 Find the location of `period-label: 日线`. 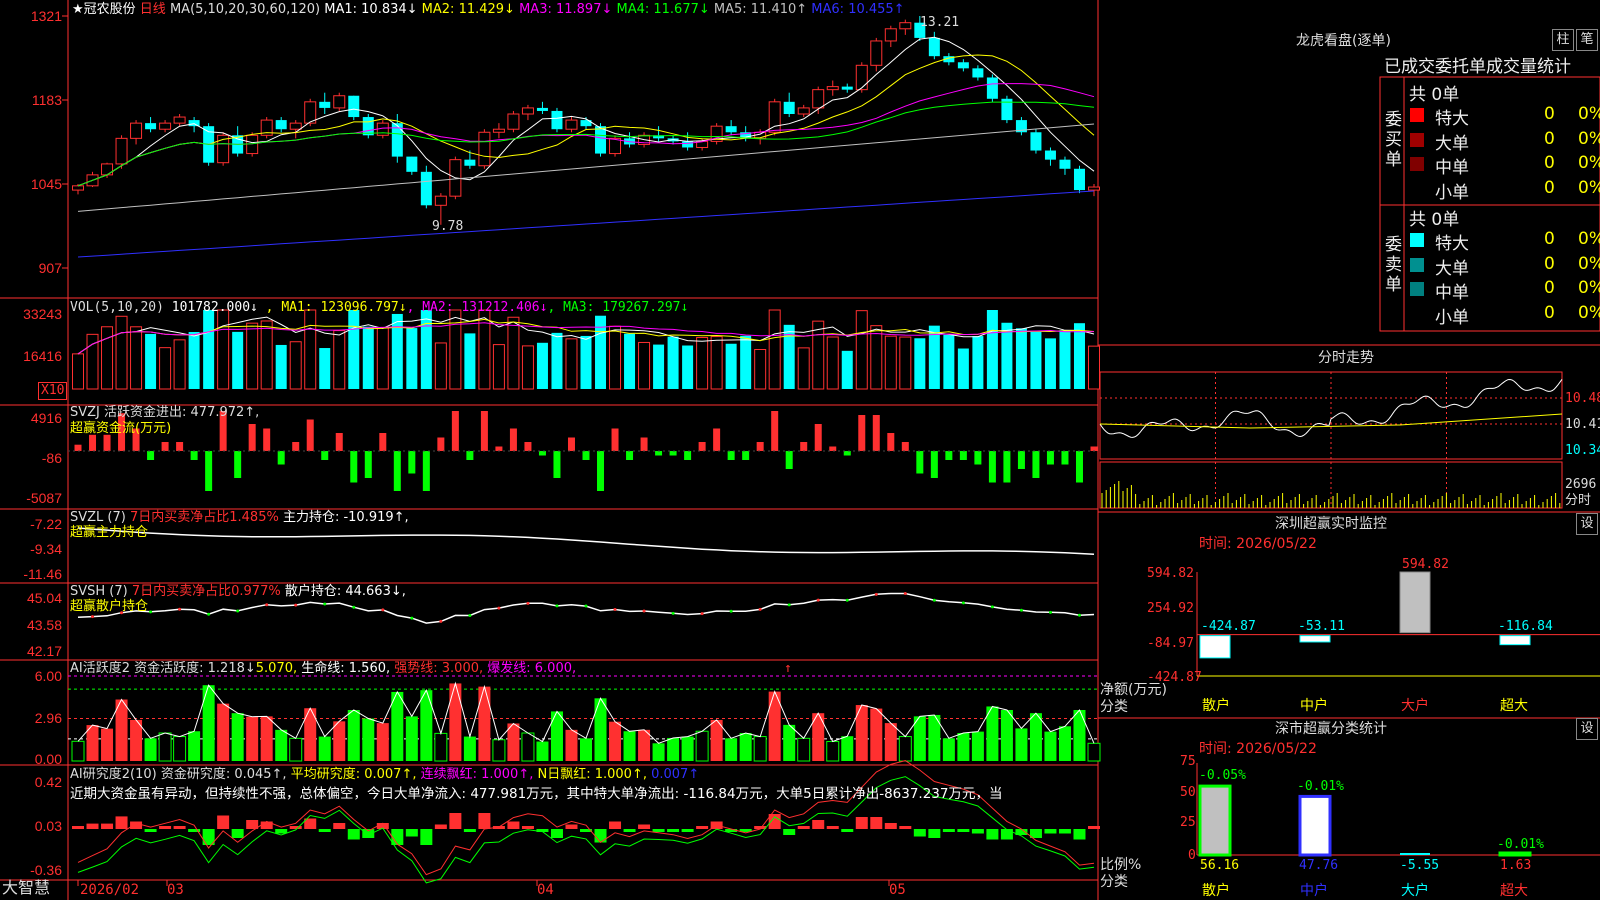

period-label: 日线 is located at coordinates (153, 9).